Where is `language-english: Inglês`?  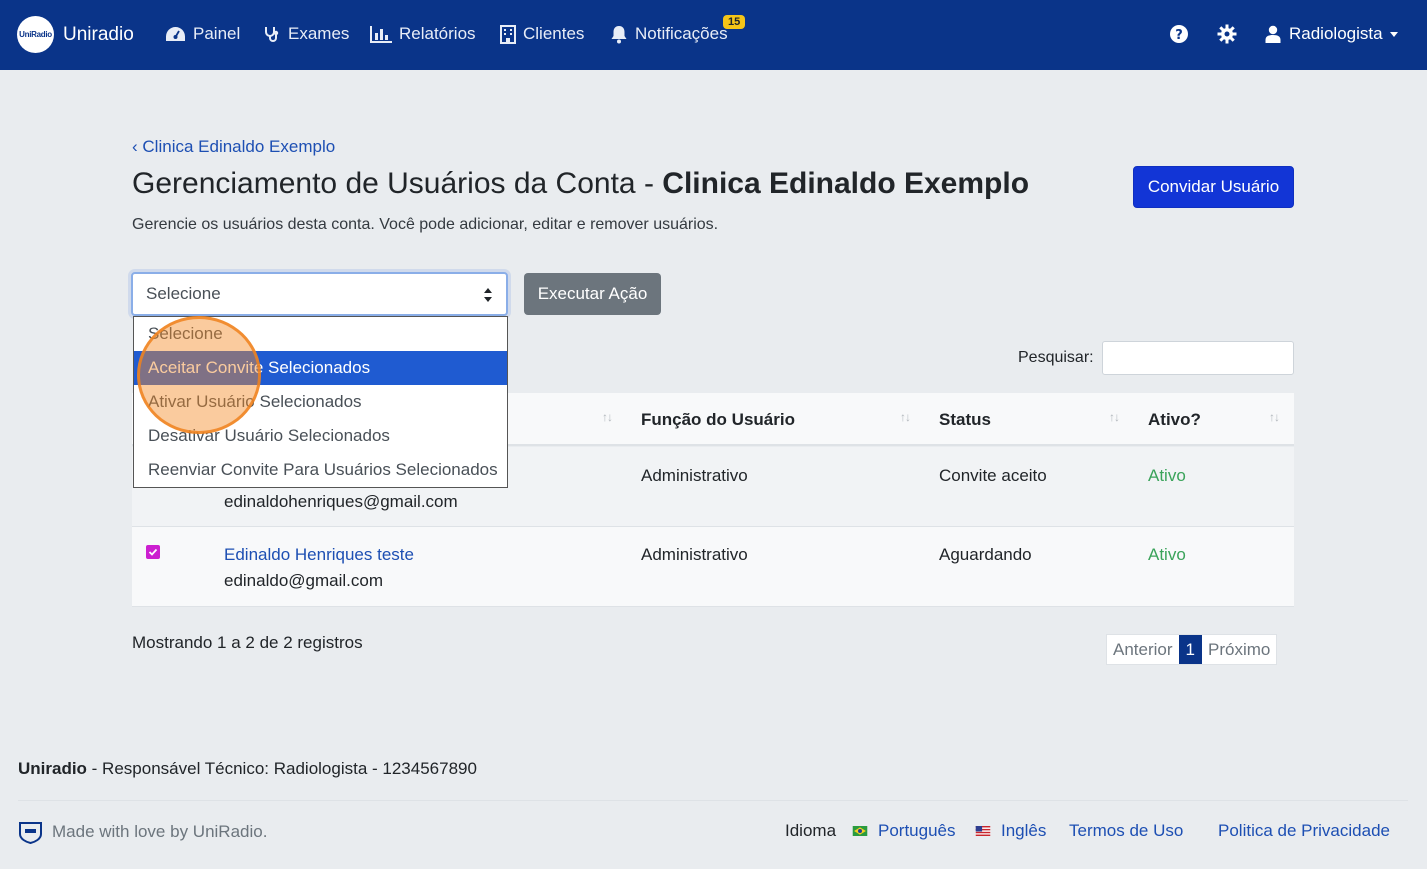
language-english: Inglês is located at coordinates (1010, 831).